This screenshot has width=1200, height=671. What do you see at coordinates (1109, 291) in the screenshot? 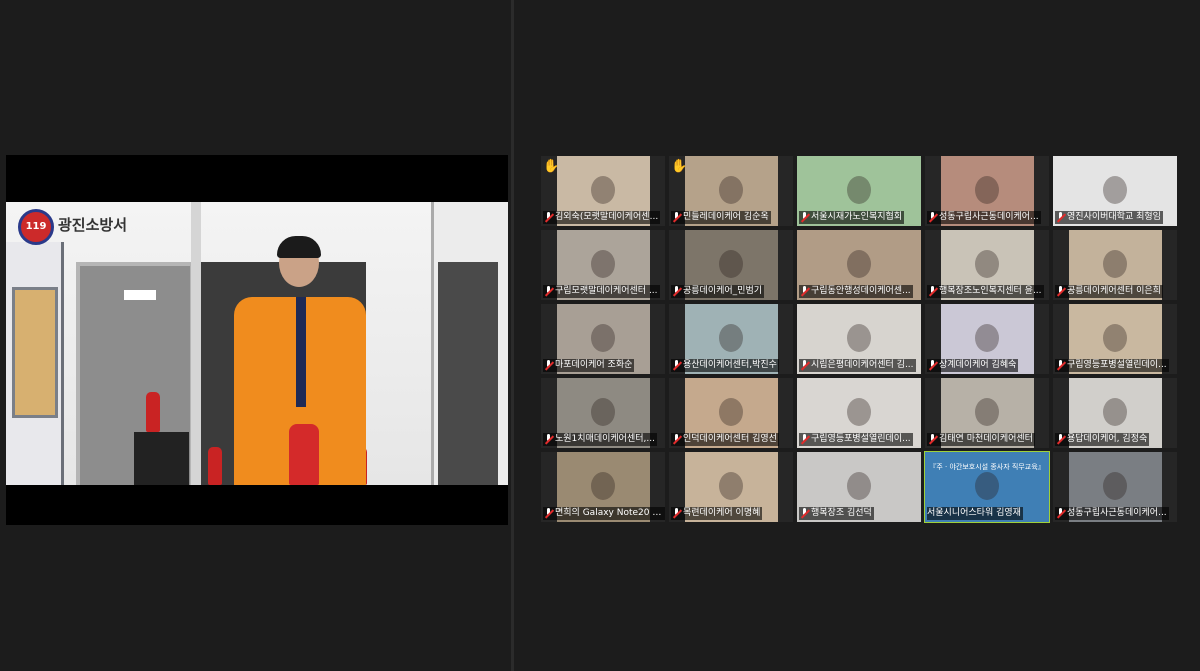
I see `participant-name-tag: 공릉데이케어센터 이은희` at bounding box center [1109, 291].